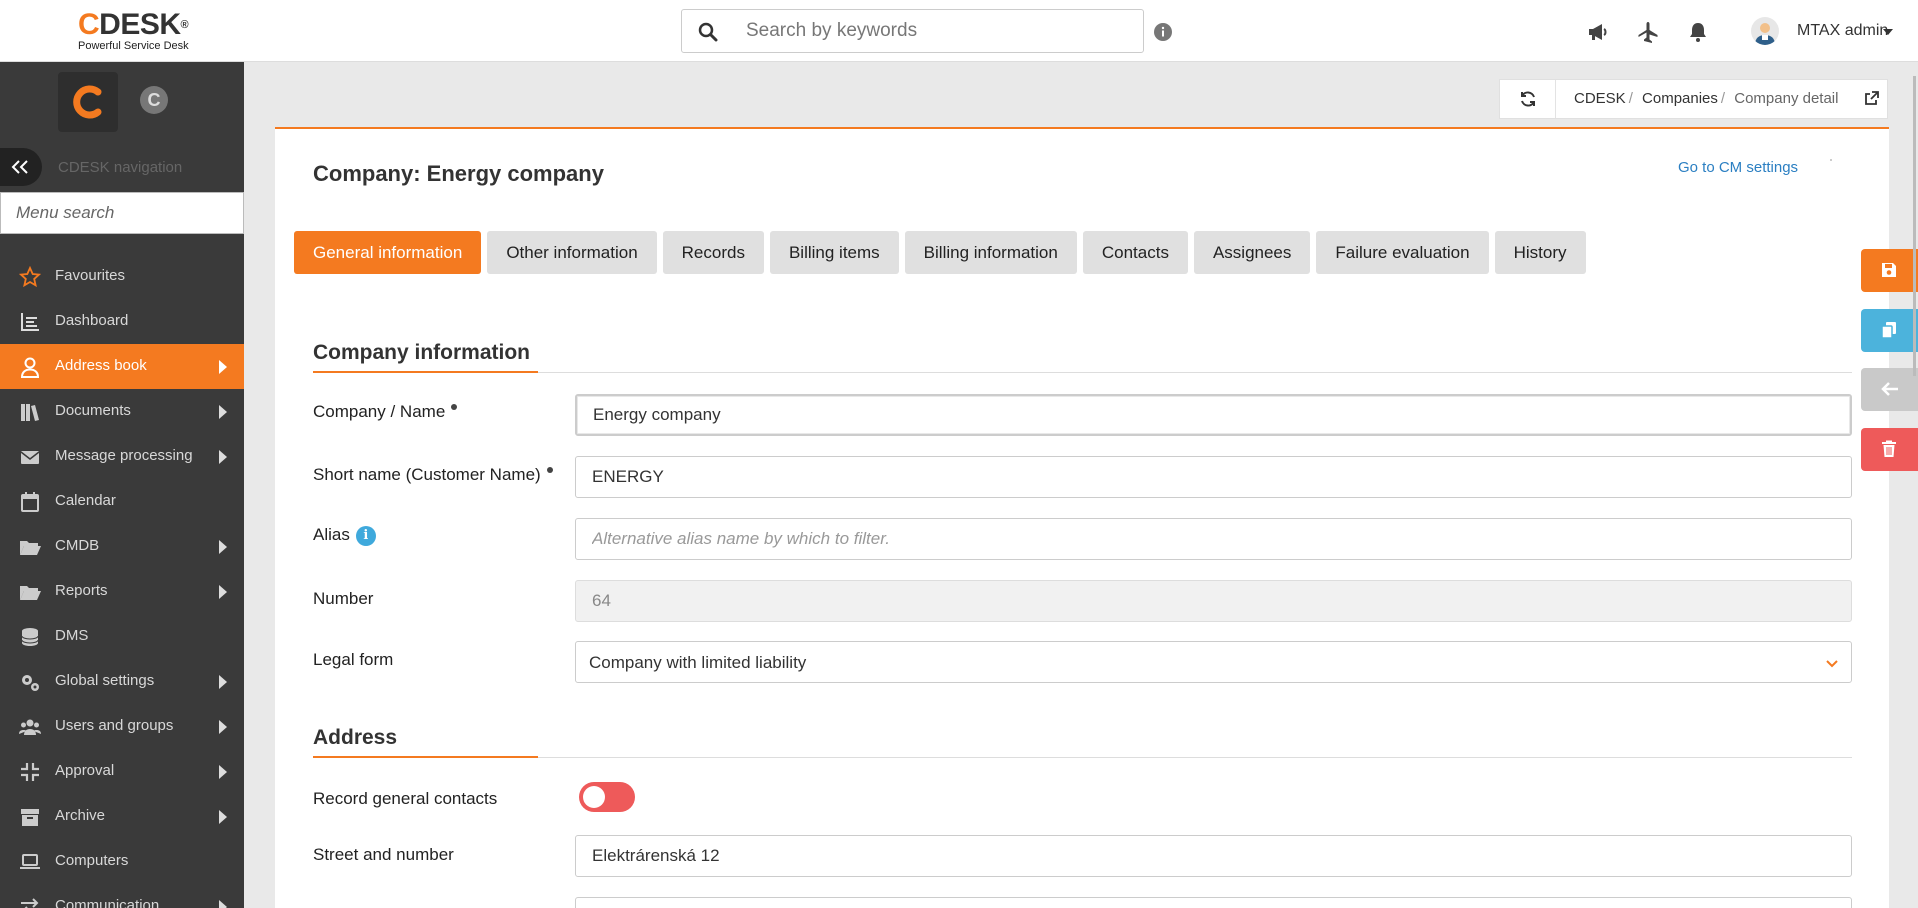 The height and width of the screenshot is (908, 1918). I want to click on breadcrumb-link-companies: Companies, so click(1680, 98).